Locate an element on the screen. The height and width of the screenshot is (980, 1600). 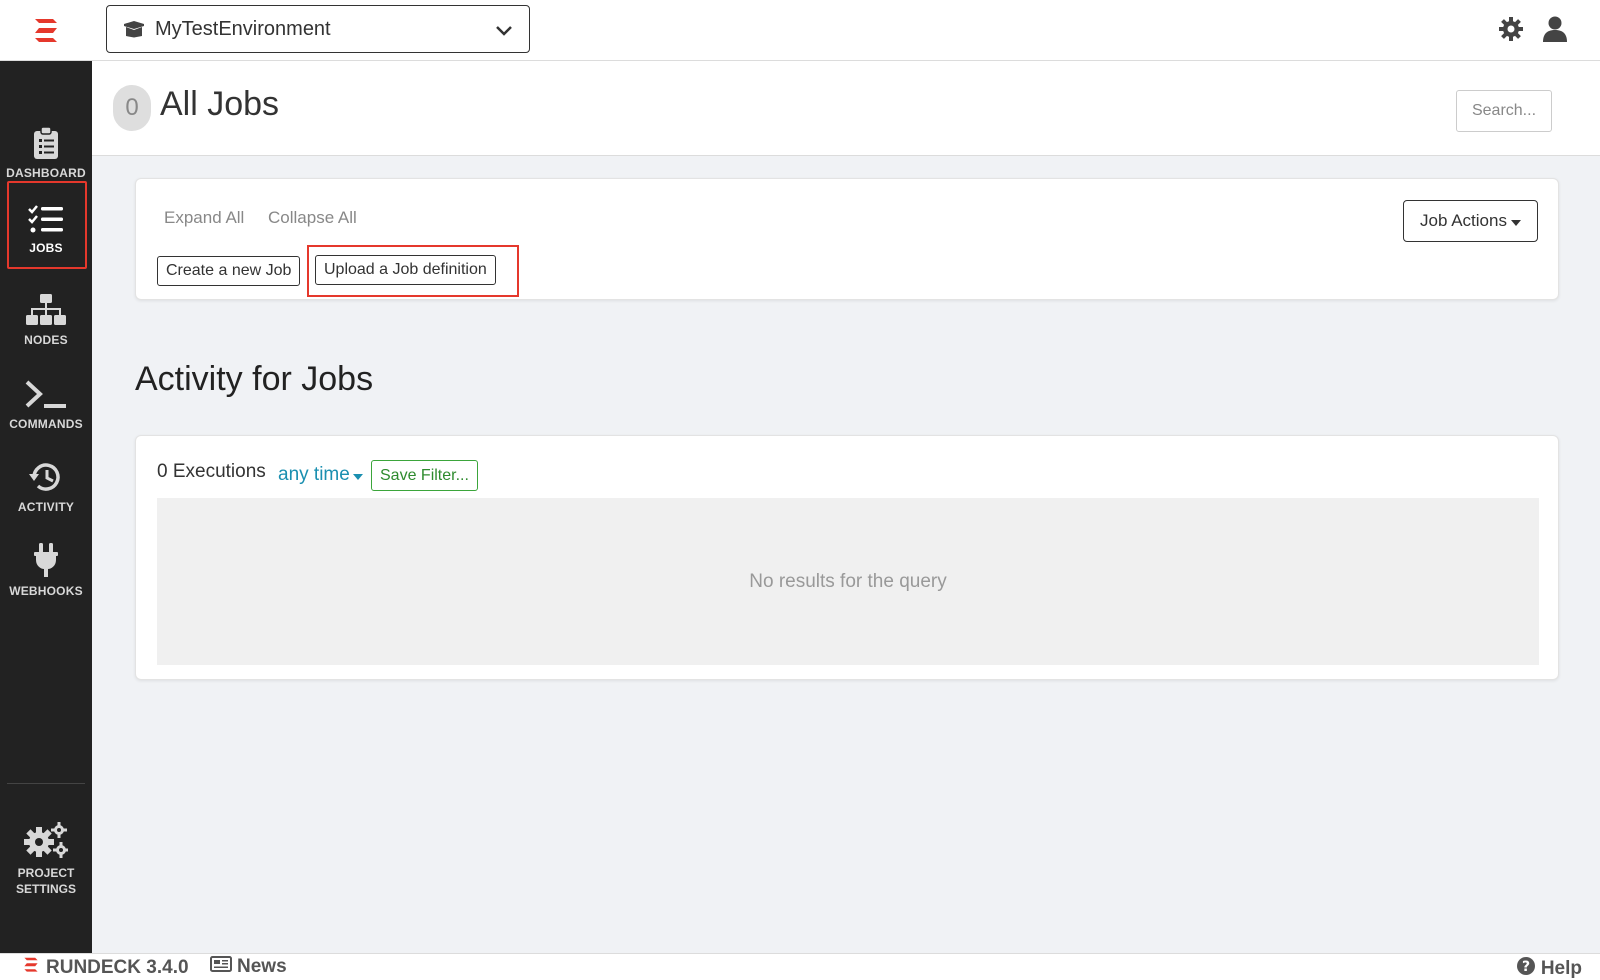
help-label: Help is located at coordinates (1561, 968).